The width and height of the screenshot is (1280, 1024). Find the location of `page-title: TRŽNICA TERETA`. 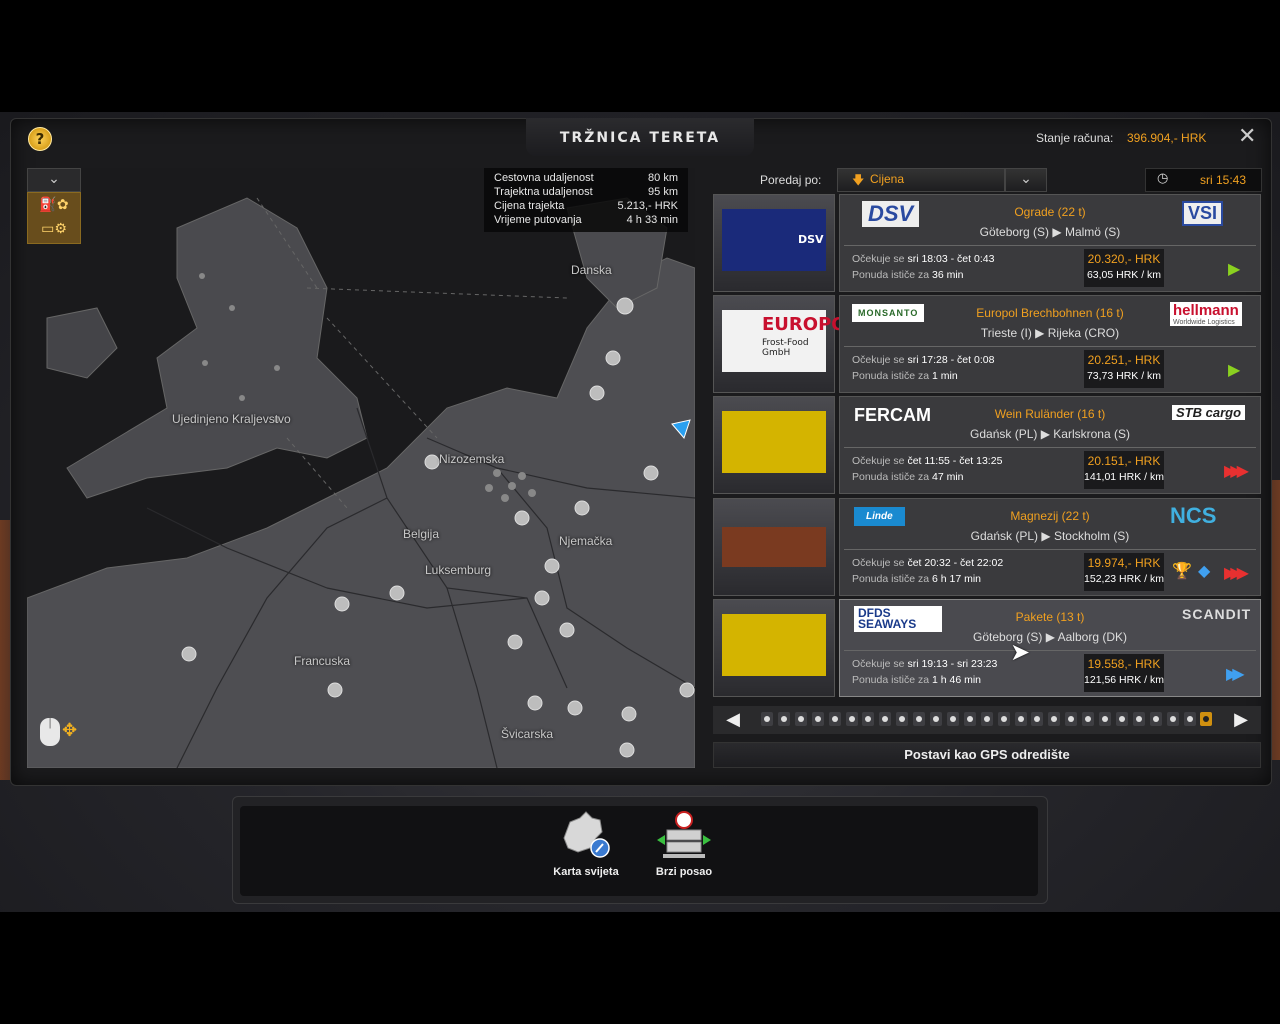

page-title: TRŽNICA TERETA is located at coordinates (640, 138).